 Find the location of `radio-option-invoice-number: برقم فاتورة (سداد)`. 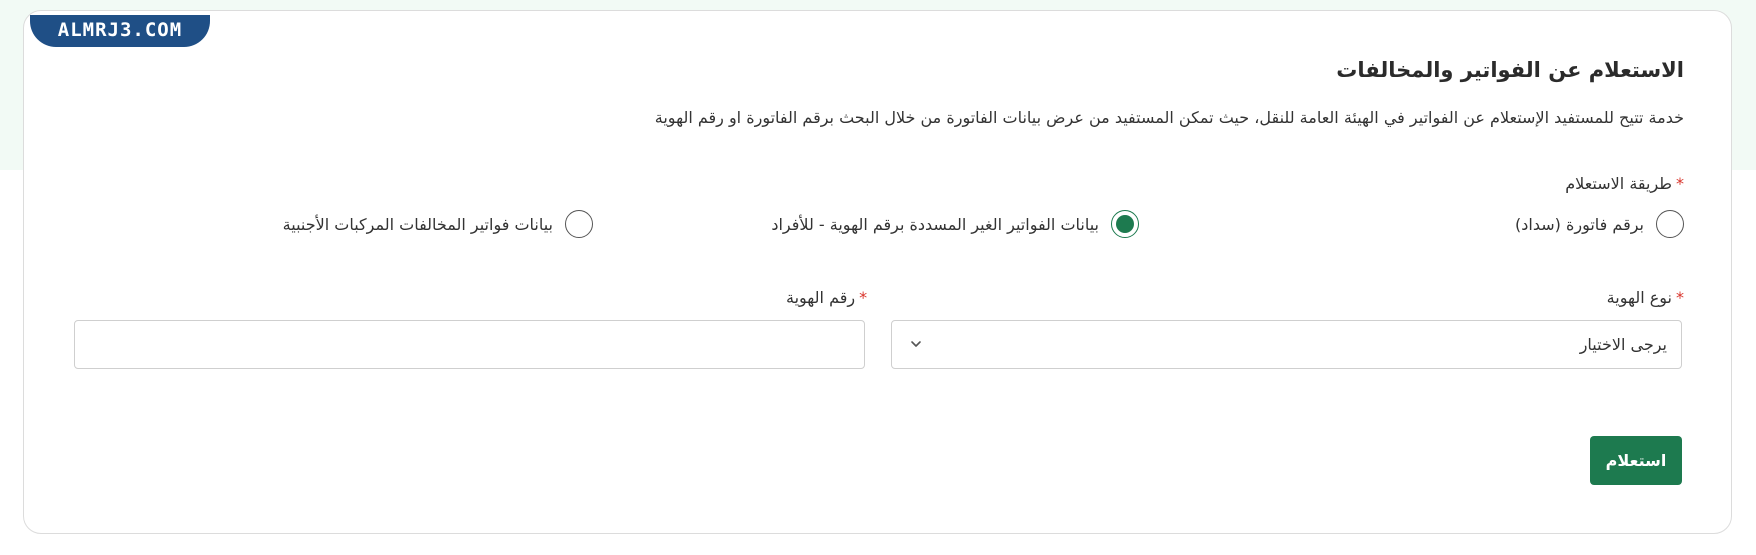

radio-option-invoice-number: برقم فاتورة (سداد) is located at coordinates (1599, 224).